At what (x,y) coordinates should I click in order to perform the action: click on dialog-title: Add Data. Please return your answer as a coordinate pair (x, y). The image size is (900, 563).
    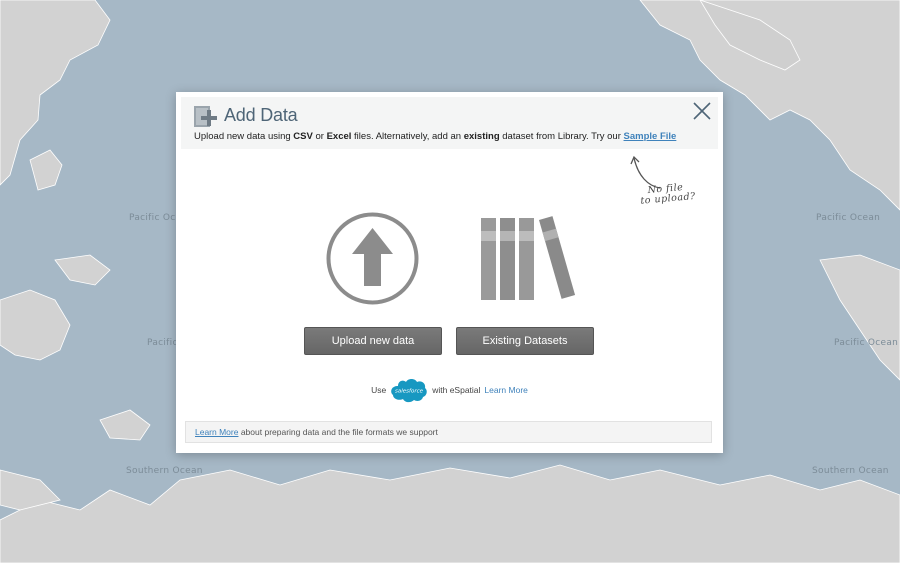
    Looking at the image, I should click on (261, 115).